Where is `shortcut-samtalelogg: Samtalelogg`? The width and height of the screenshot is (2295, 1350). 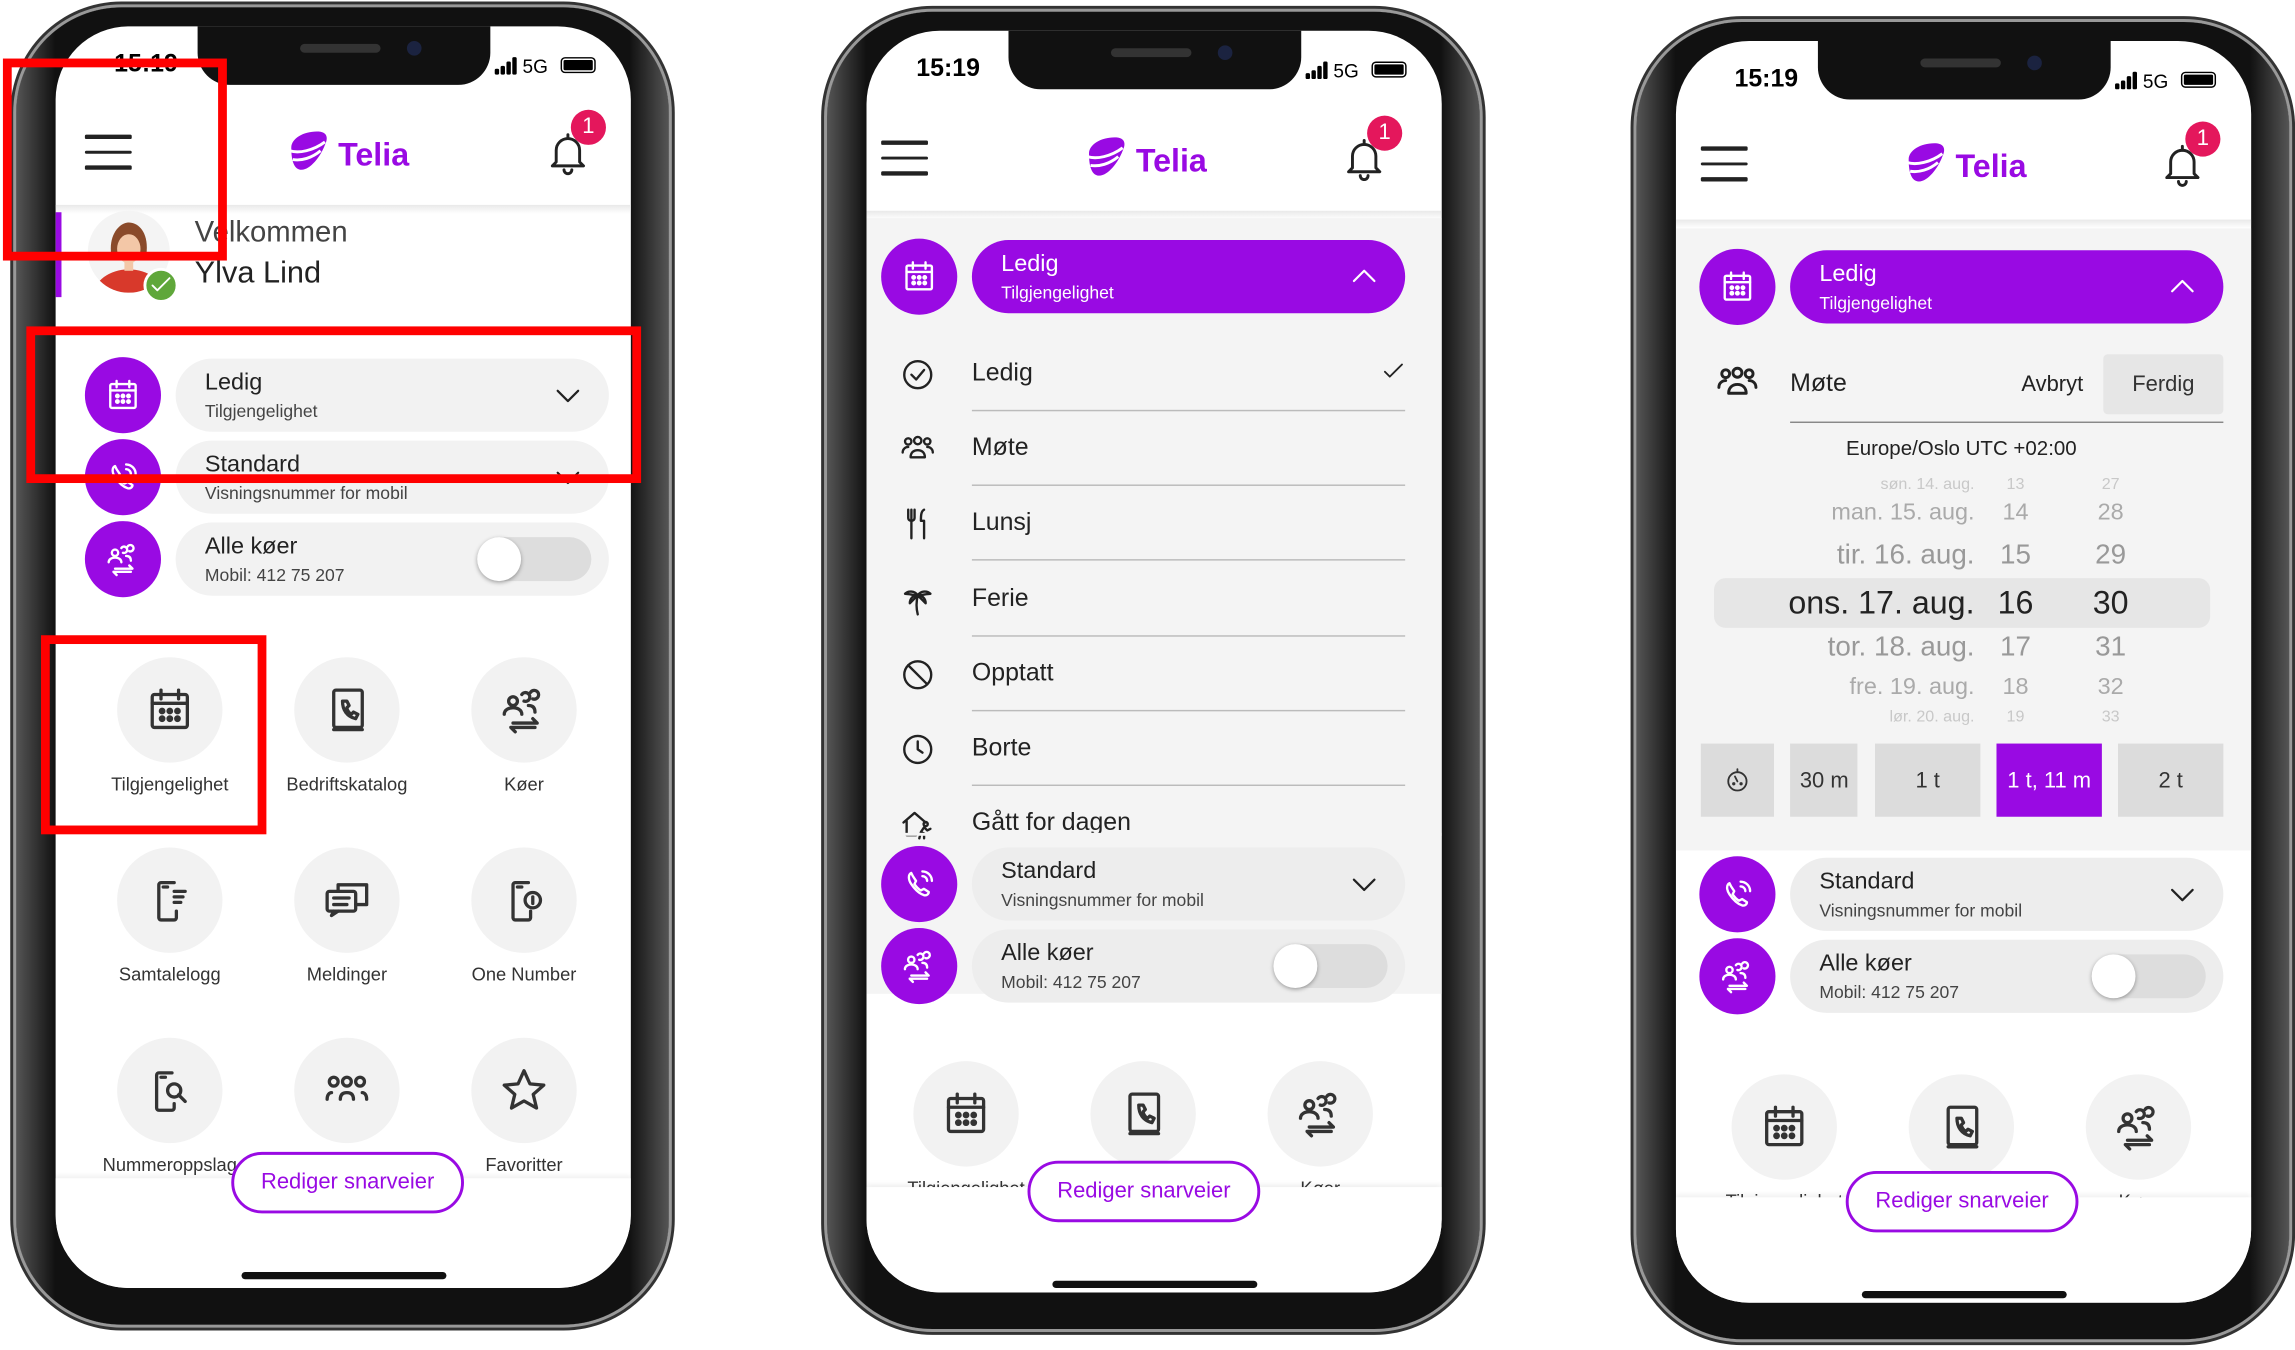 shortcut-samtalelogg: Samtalelogg is located at coordinates (170, 916).